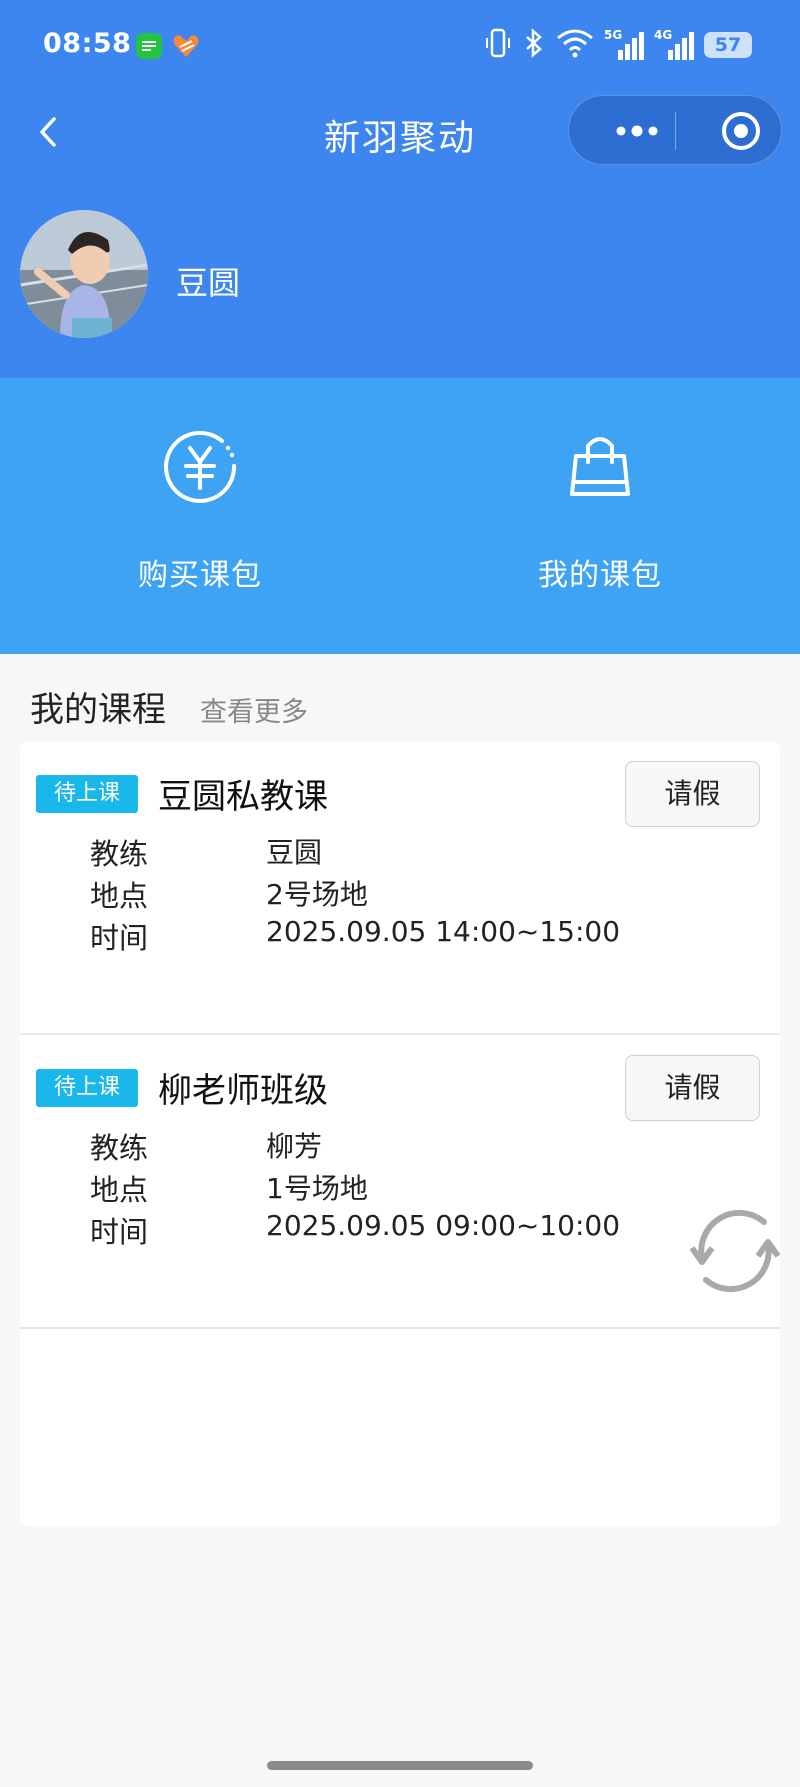  What do you see at coordinates (200, 523) in the screenshot?
I see `buy-package-button: 购买课包` at bounding box center [200, 523].